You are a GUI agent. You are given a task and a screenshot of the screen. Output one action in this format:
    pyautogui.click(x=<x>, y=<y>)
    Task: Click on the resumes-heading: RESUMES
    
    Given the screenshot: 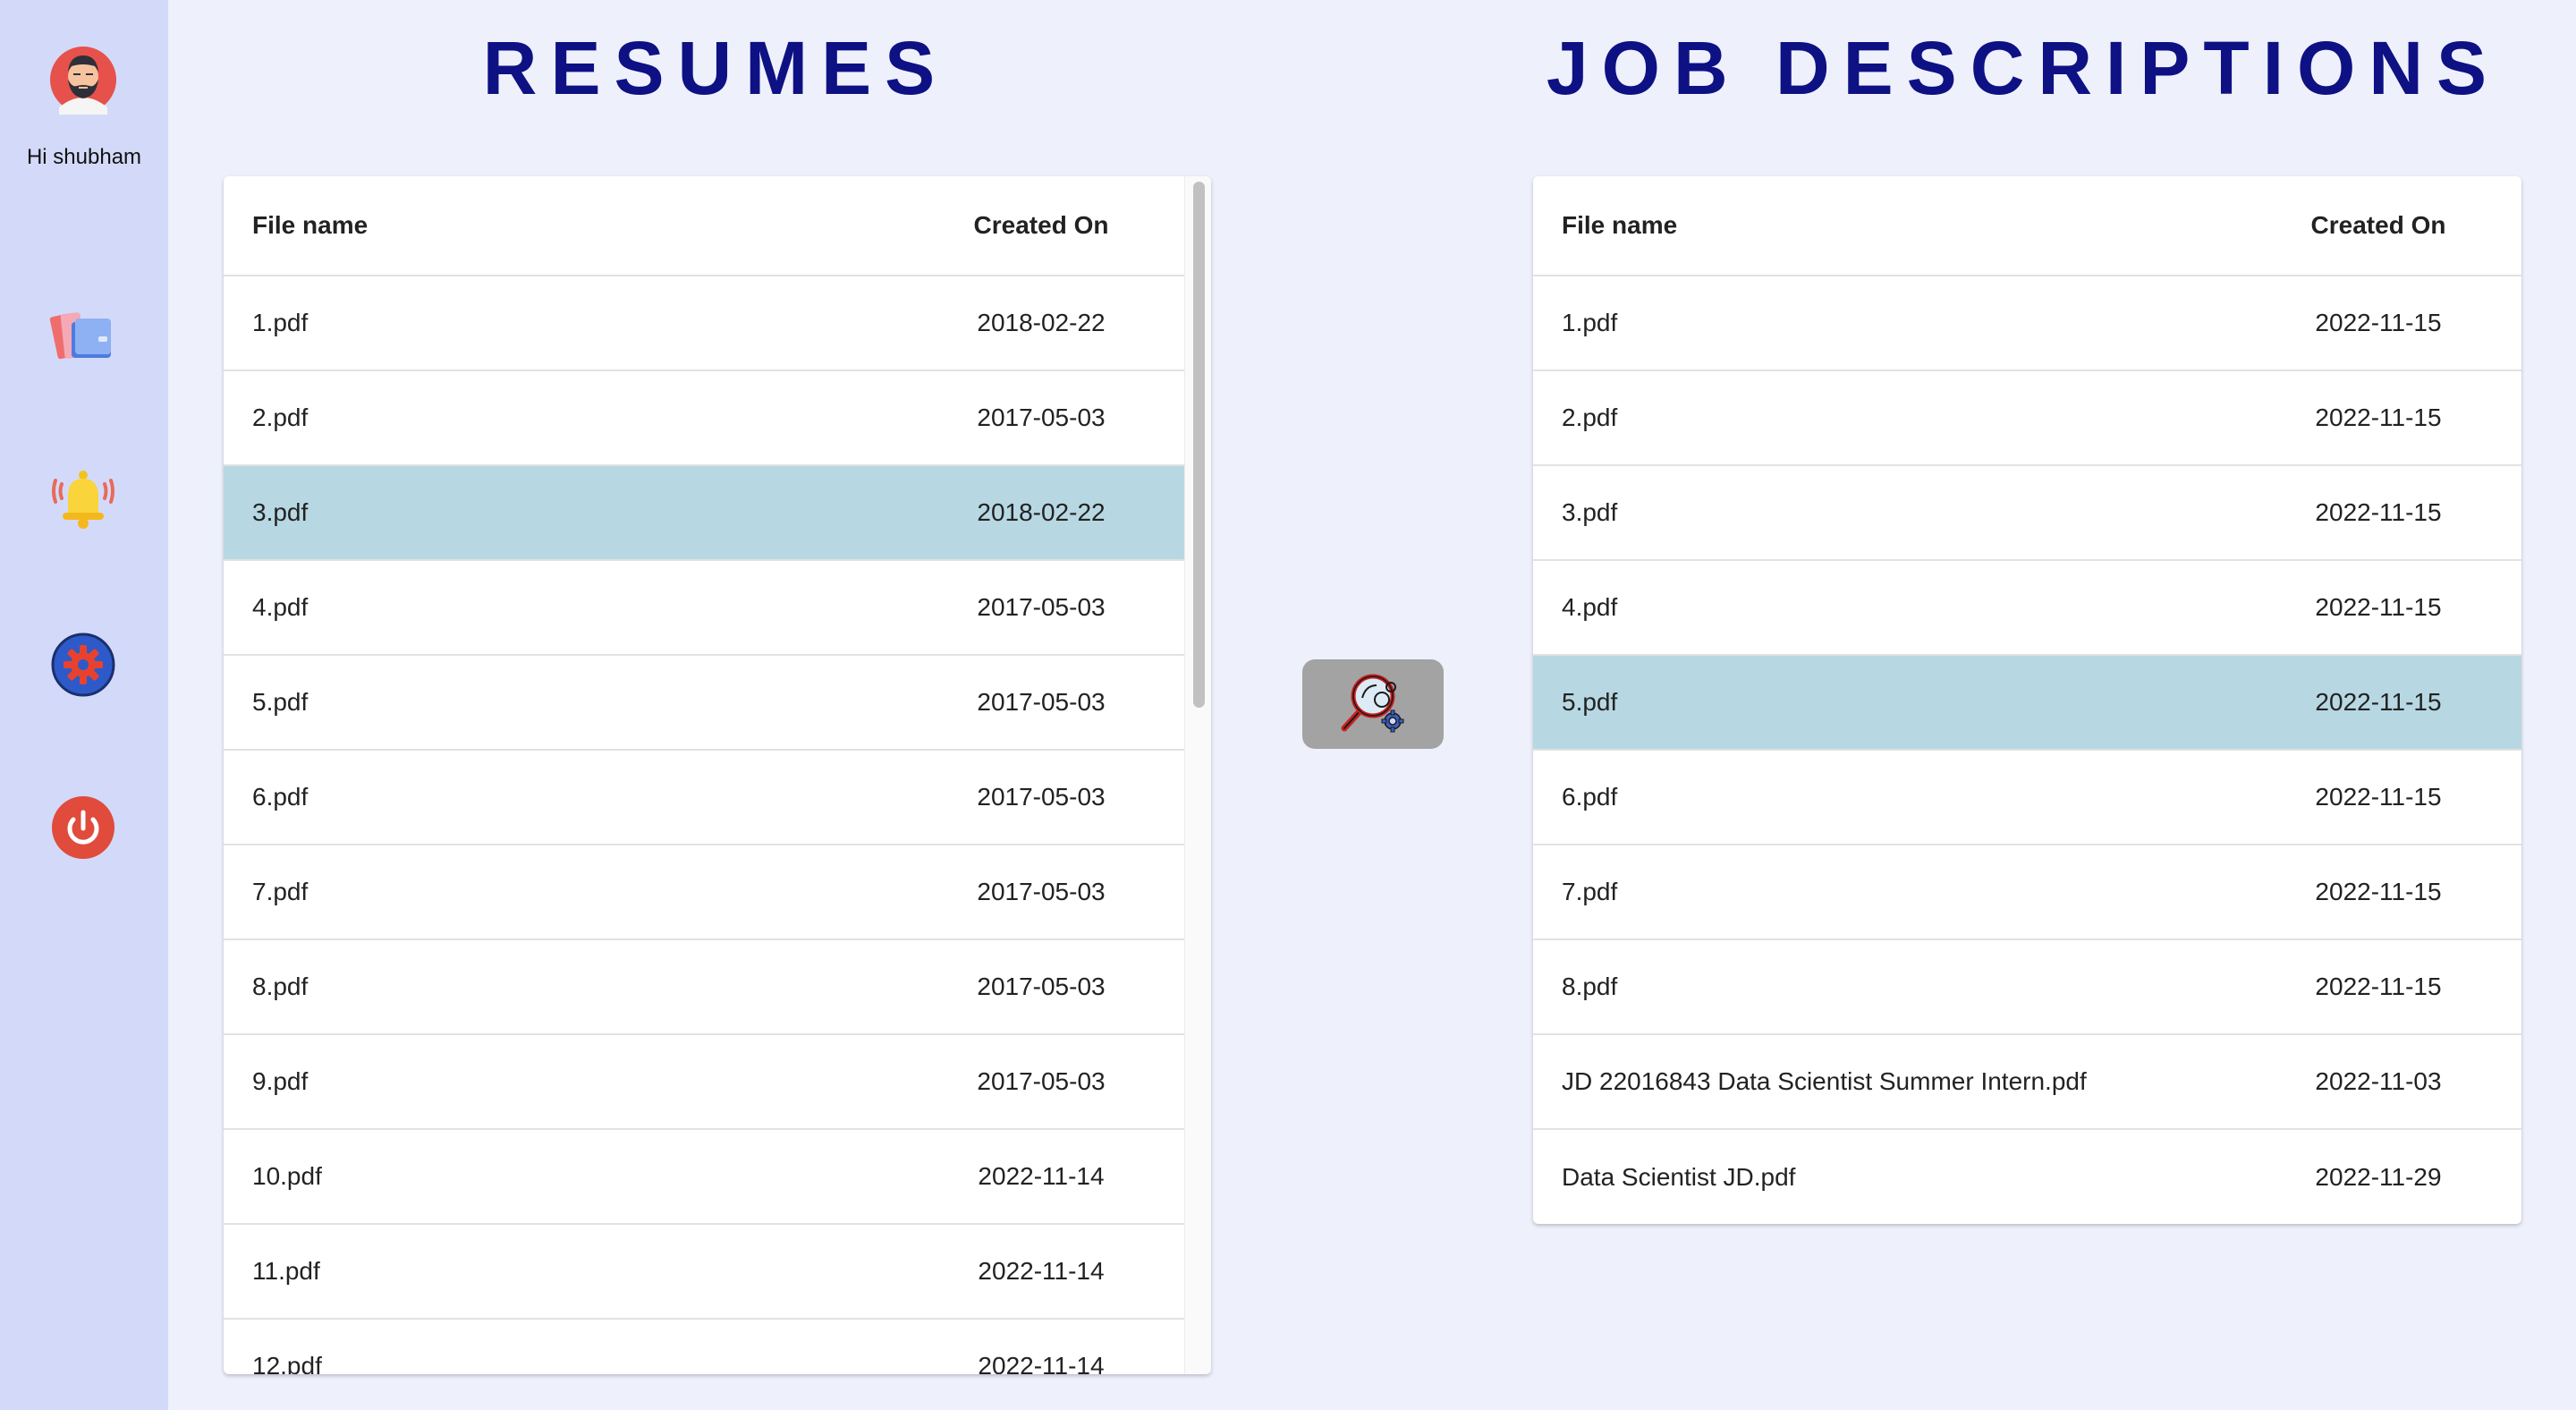 What is the action you would take?
    pyautogui.click(x=715, y=68)
    